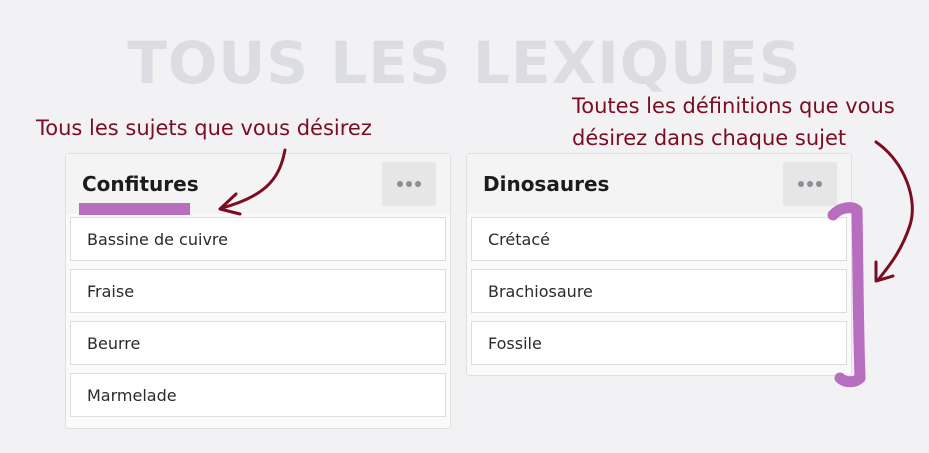  Describe the element at coordinates (464, 63) in the screenshot. I see `page-title: TOUS LES LEXIQUES` at that location.